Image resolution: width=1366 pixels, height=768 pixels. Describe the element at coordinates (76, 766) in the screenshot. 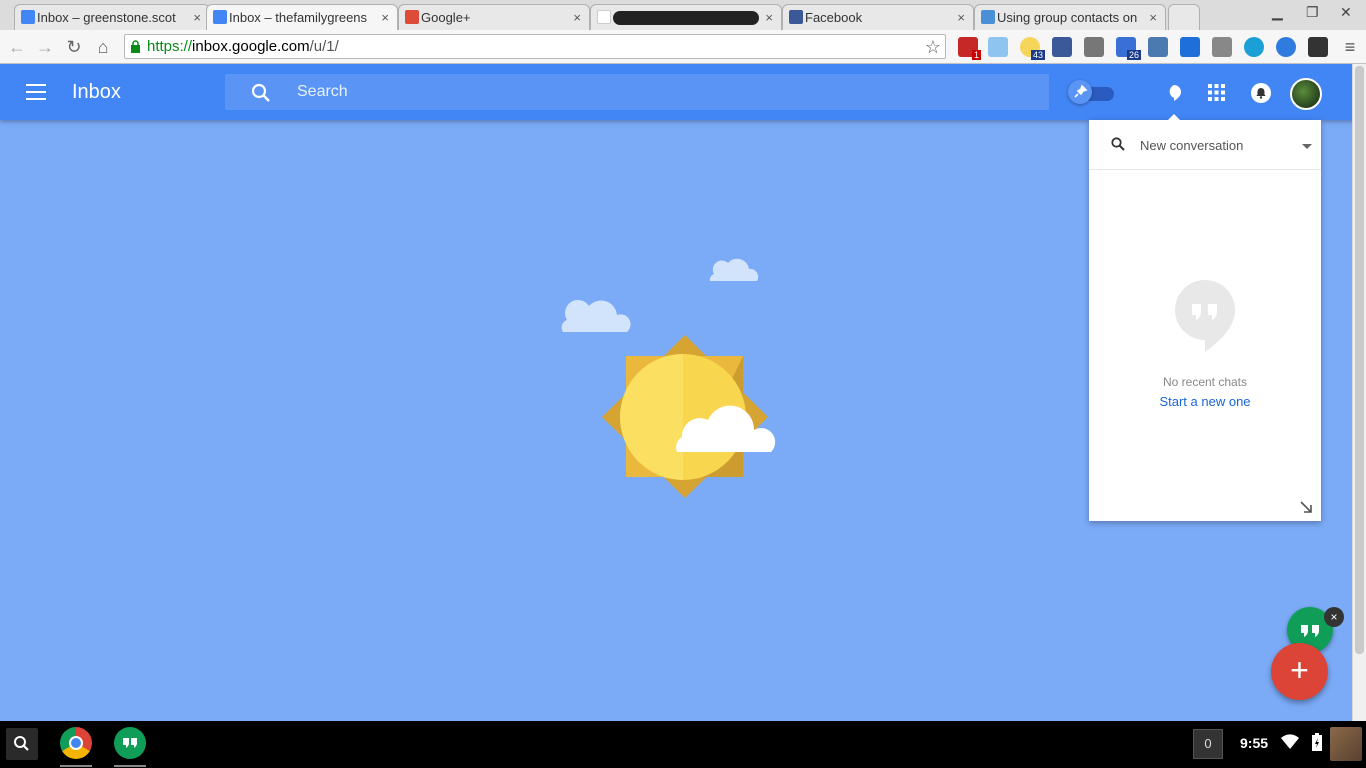

I see `chrome-running-indicator` at that location.